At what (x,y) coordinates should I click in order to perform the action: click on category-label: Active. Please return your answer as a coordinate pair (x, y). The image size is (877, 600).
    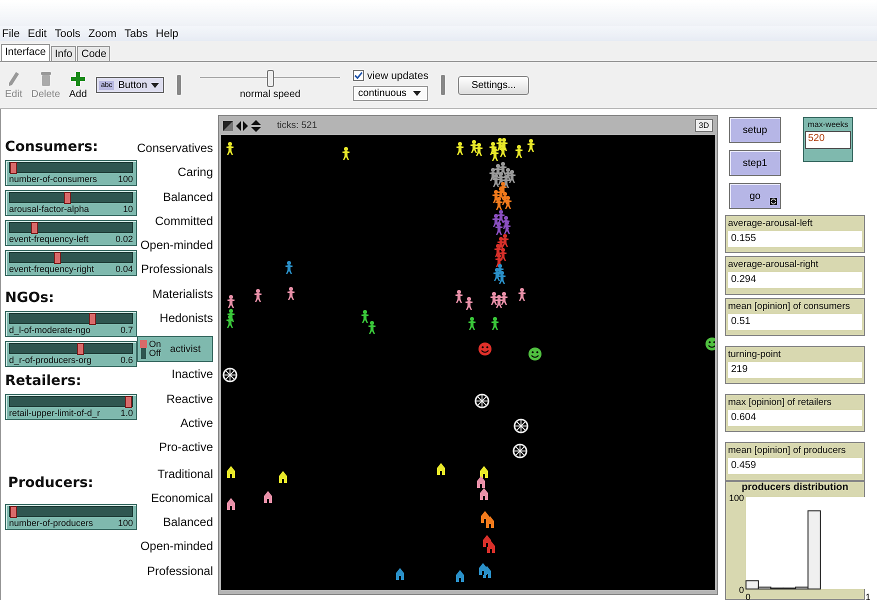
    Looking at the image, I should click on (196, 423).